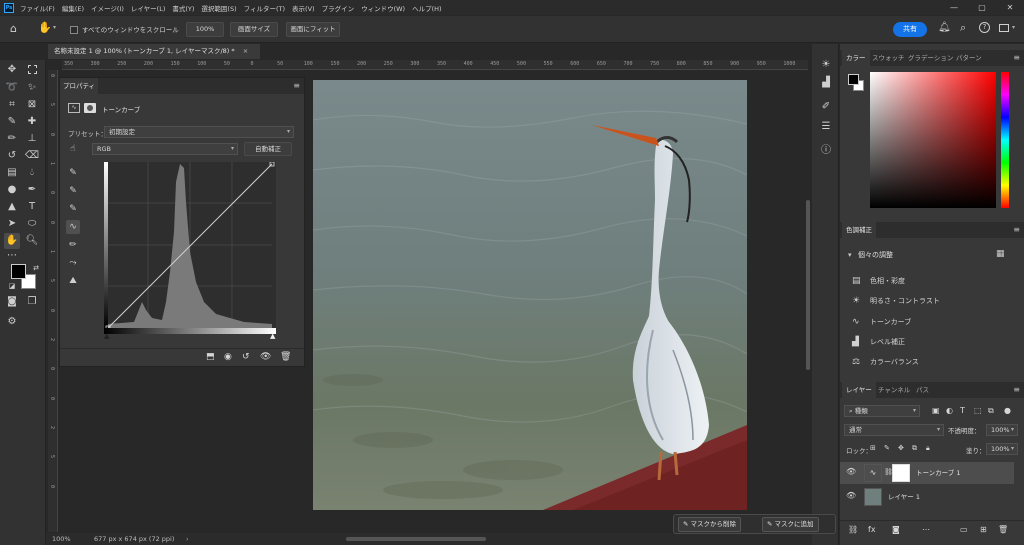 Image resolution: width=1024 pixels, height=545 pixels. What do you see at coordinates (826, 107) in the screenshot?
I see `brush-settings-icon: ✐` at bounding box center [826, 107].